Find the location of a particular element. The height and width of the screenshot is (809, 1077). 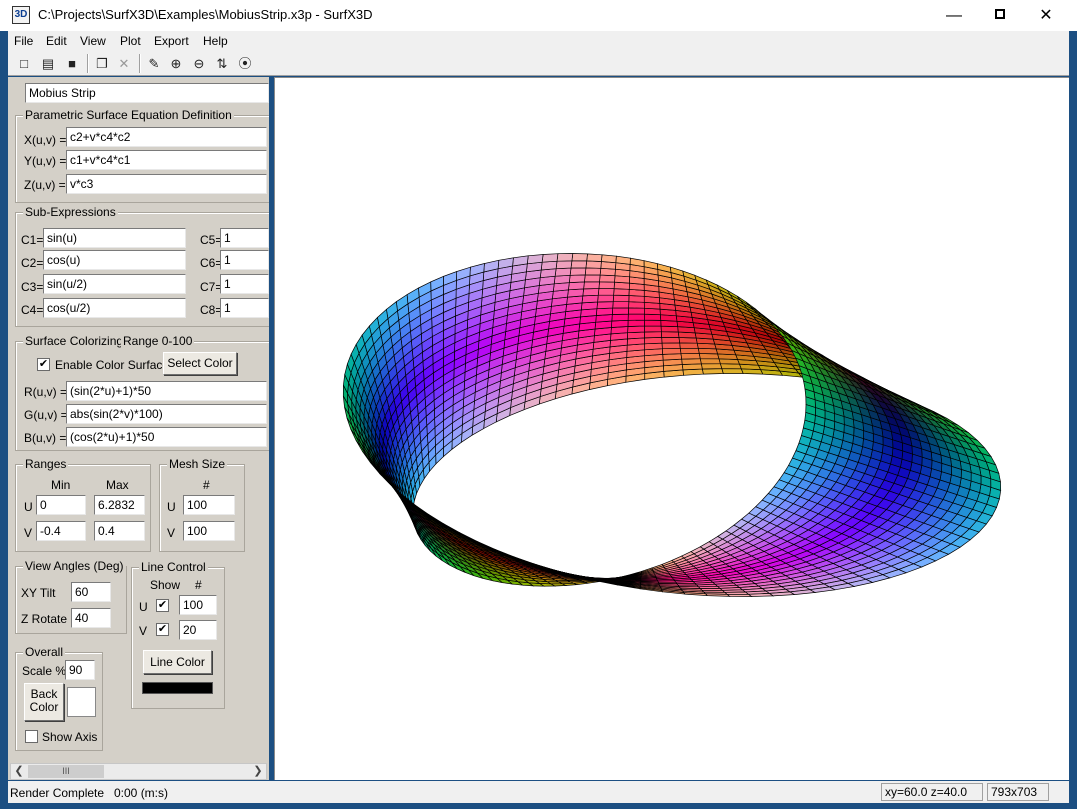

scroll-left-icon: ❮ is located at coordinates (19, 771).